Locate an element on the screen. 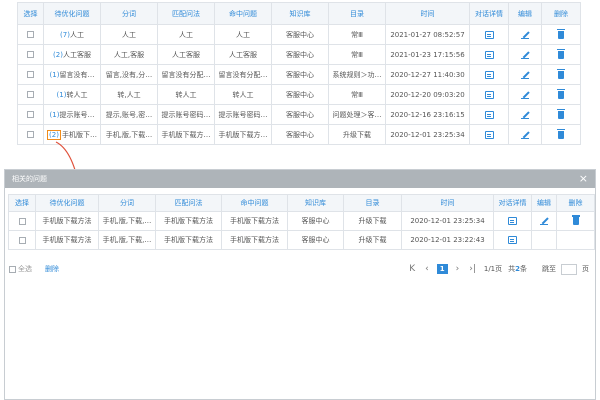 Image resolution: width=600 pixels, height=400 pixels. column-header: 删除 is located at coordinates (575, 203).